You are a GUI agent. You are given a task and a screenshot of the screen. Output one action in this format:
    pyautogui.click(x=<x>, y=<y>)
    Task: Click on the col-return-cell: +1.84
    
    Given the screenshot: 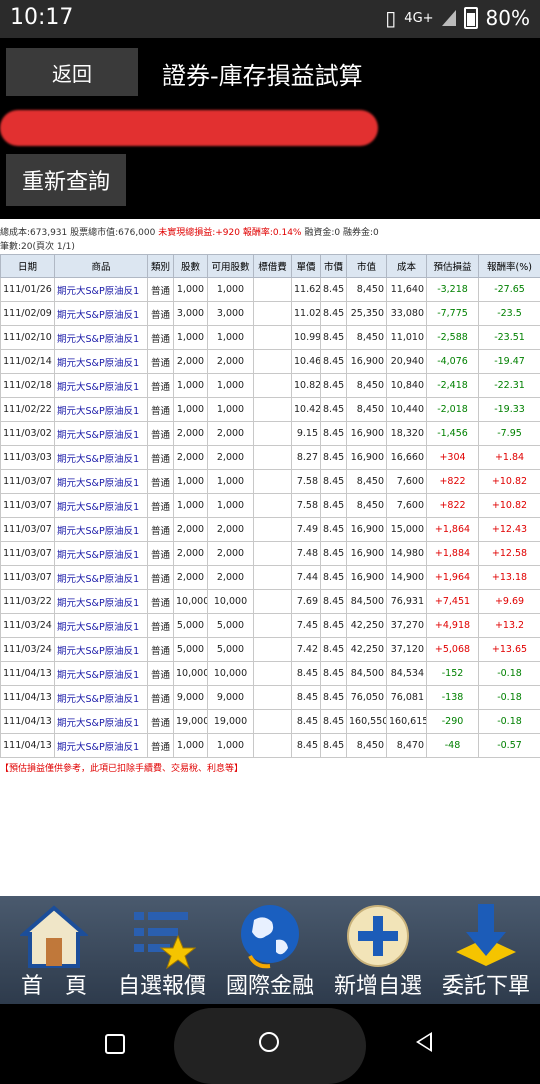 What is the action you would take?
    pyautogui.click(x=509, y=458)
    